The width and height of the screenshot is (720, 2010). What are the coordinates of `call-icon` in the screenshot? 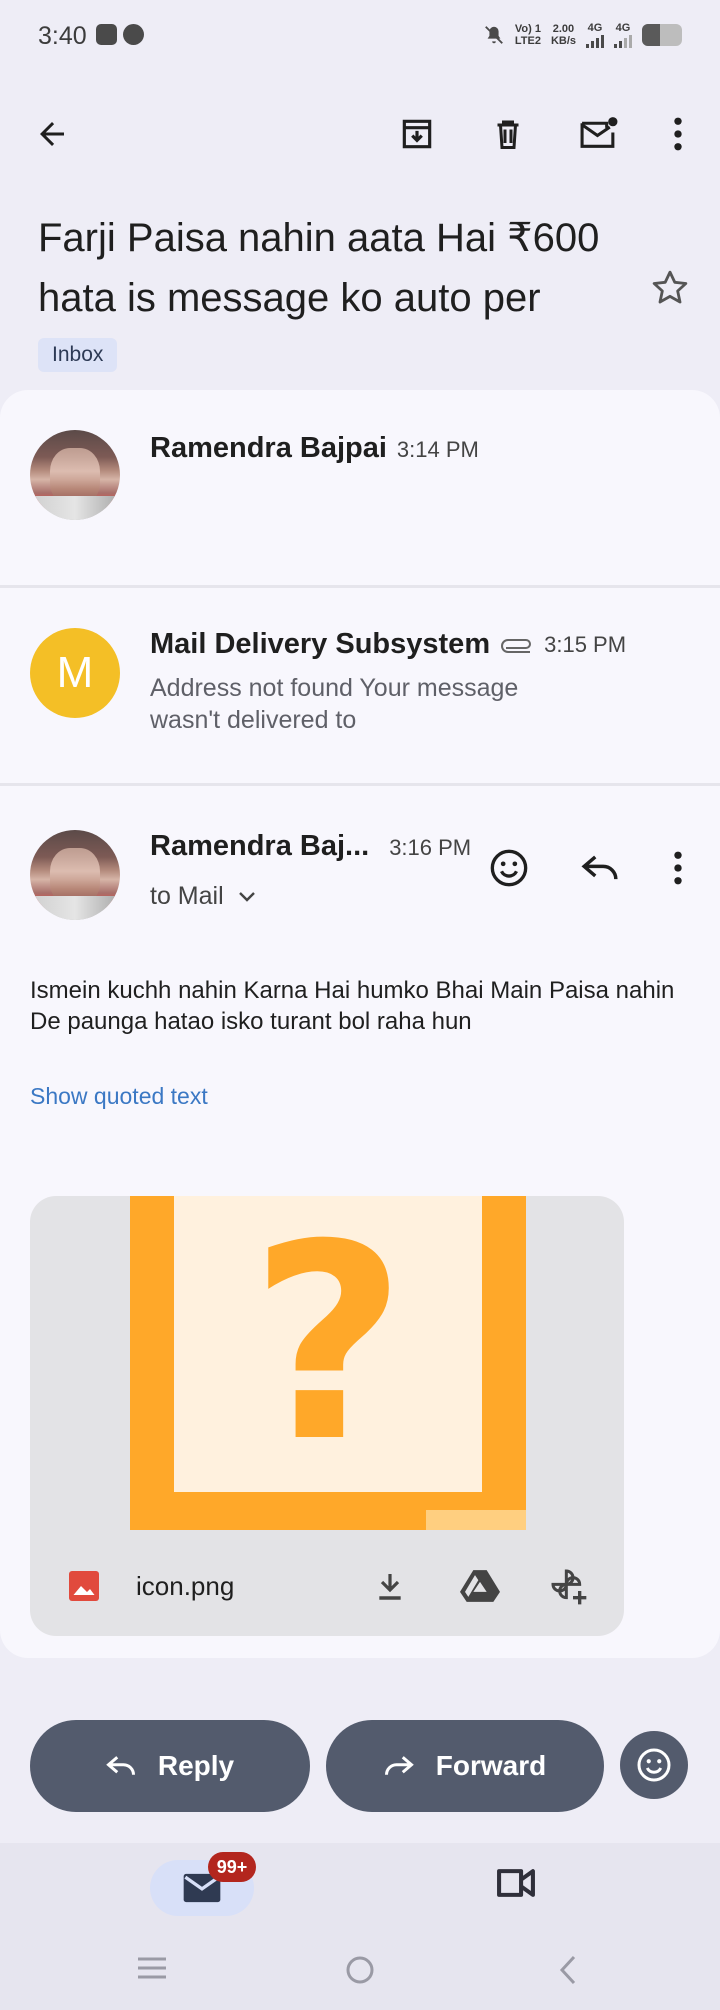 It's located at (106, 34).